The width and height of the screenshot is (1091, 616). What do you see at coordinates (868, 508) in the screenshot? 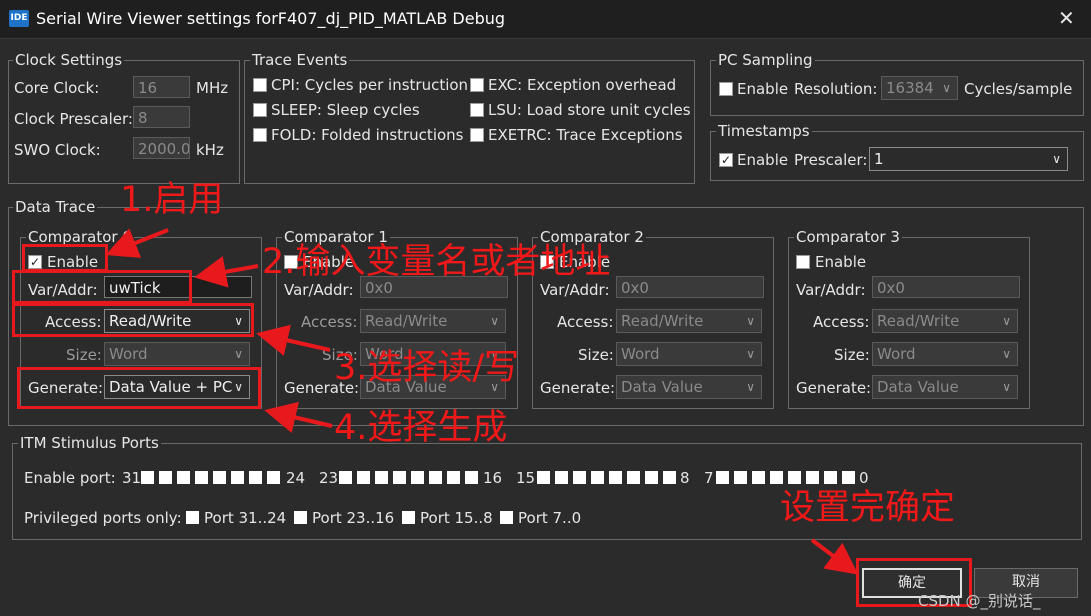
I see `annotation-step-5: 设置完确定` at bounding box center [868, 508].